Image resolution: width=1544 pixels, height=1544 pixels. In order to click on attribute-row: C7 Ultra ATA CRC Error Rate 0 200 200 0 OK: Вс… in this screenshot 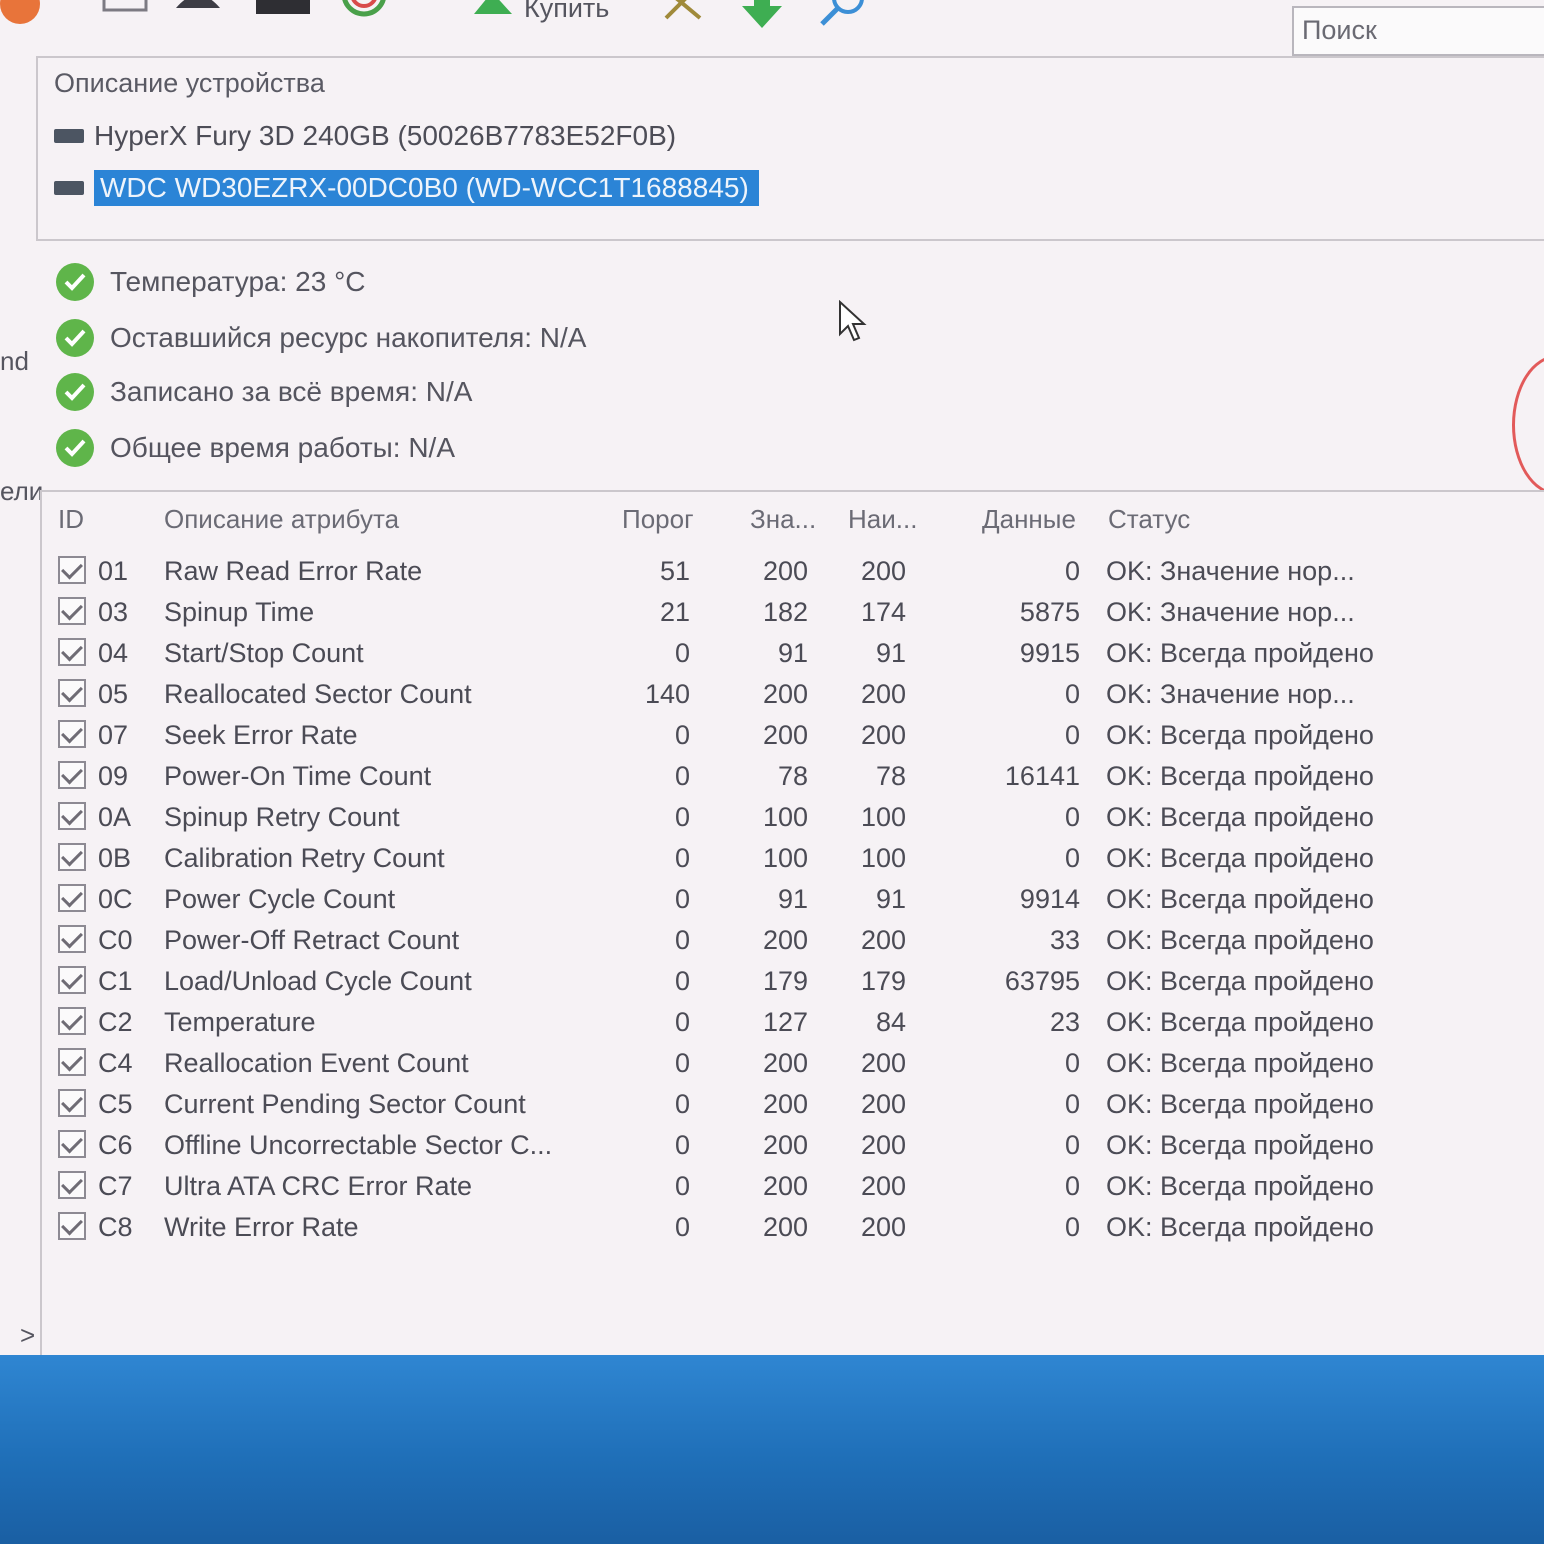, I will do `click(772, 1186)`.